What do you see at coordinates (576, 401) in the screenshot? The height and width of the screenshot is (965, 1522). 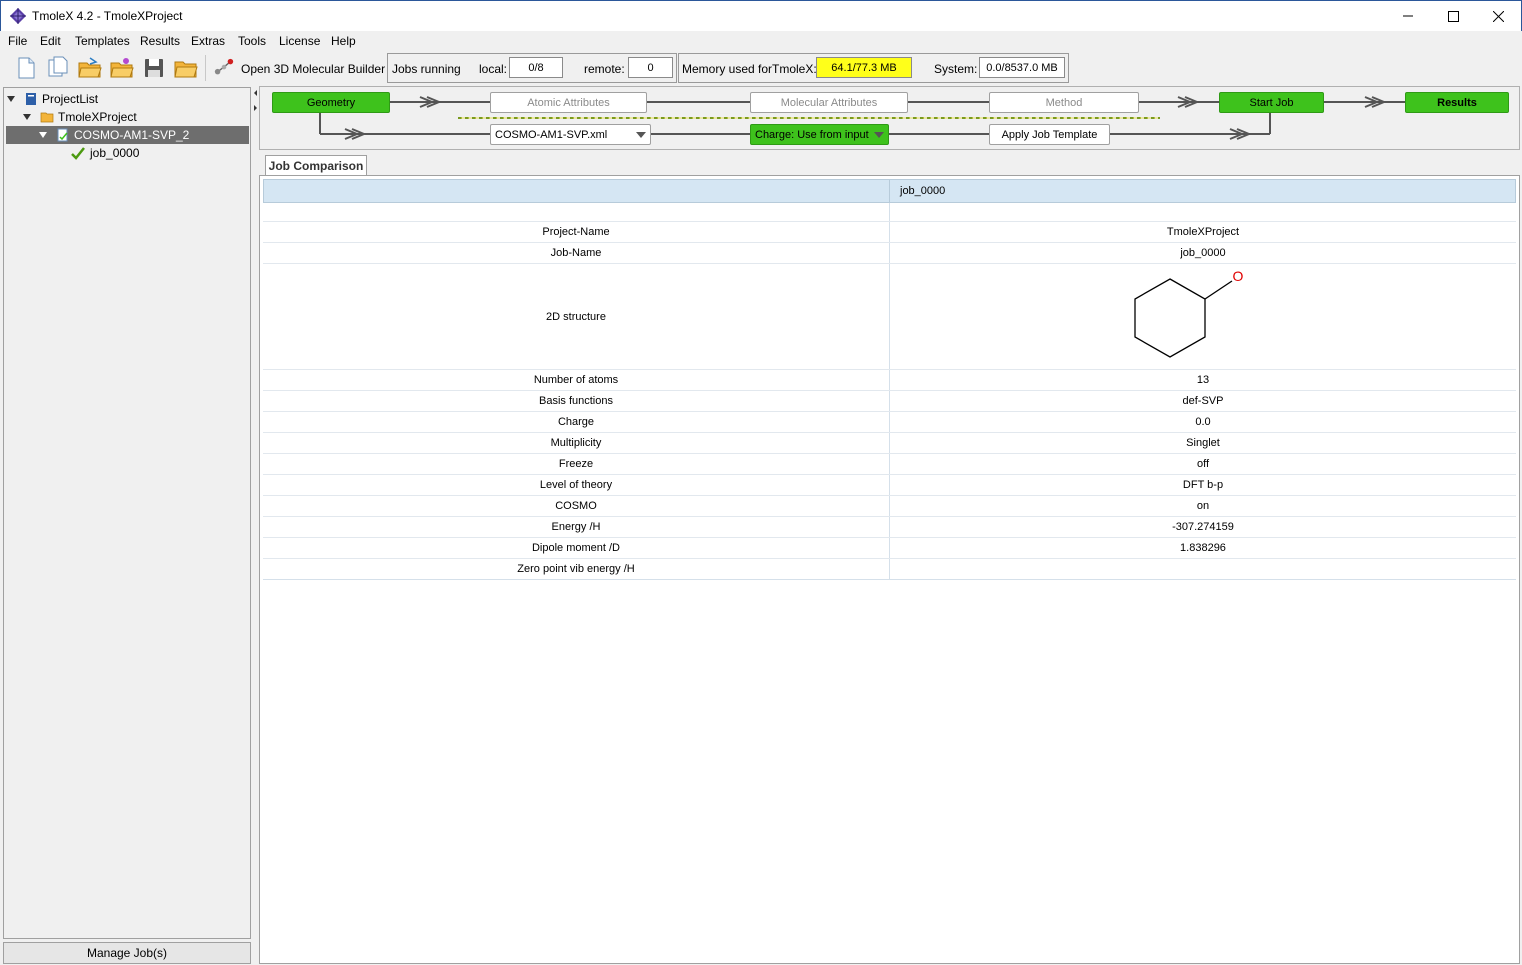 I see `row-label: Basis functions` at bounding box center [576, 401].